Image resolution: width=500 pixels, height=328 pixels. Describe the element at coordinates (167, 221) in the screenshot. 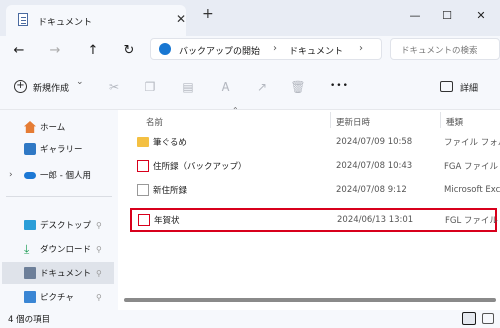

I see `file-name: 年賀状` at that location.